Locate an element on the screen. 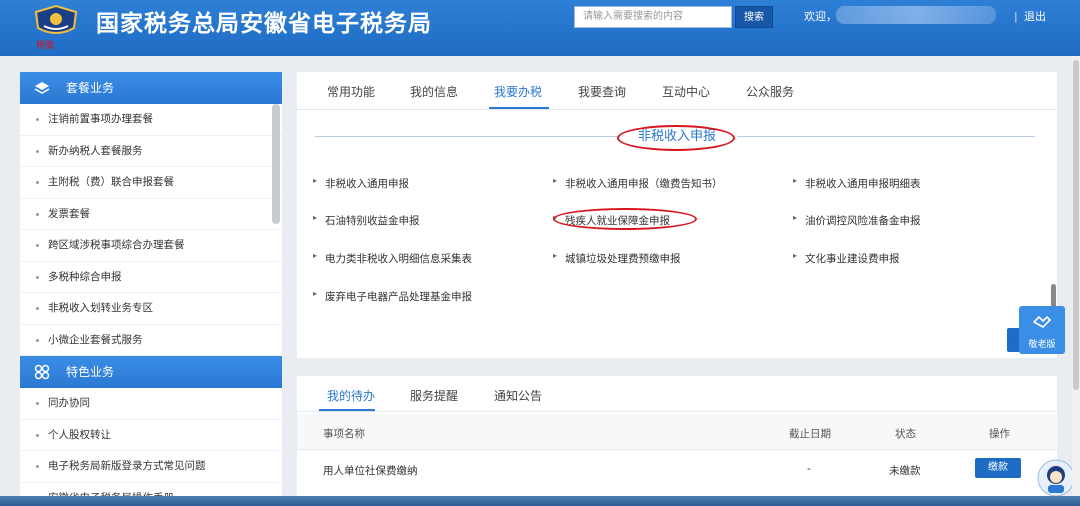  link-power-nontax: 电力类非税收入明细信息采集表 is located at coordinates (392, 258).